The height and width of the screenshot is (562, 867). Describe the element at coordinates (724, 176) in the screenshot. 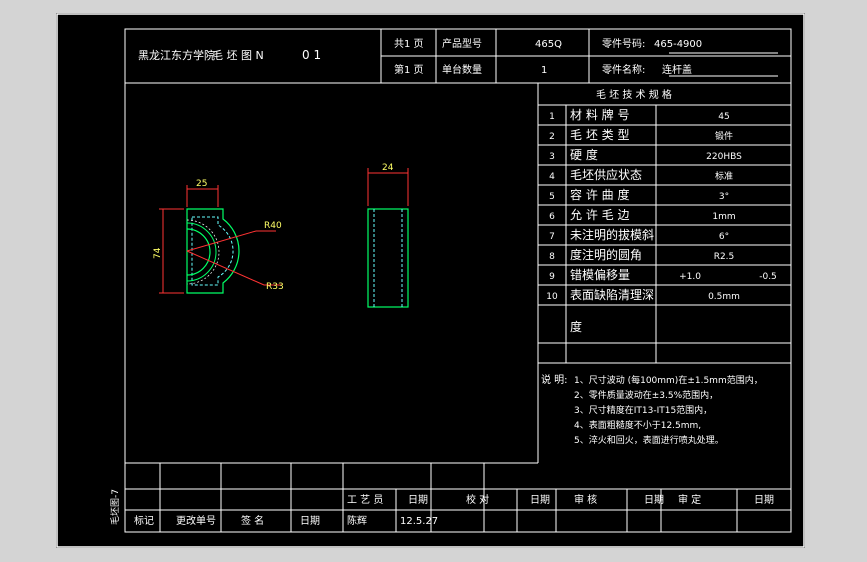

I see `tech-row-value: 标准` at that location.